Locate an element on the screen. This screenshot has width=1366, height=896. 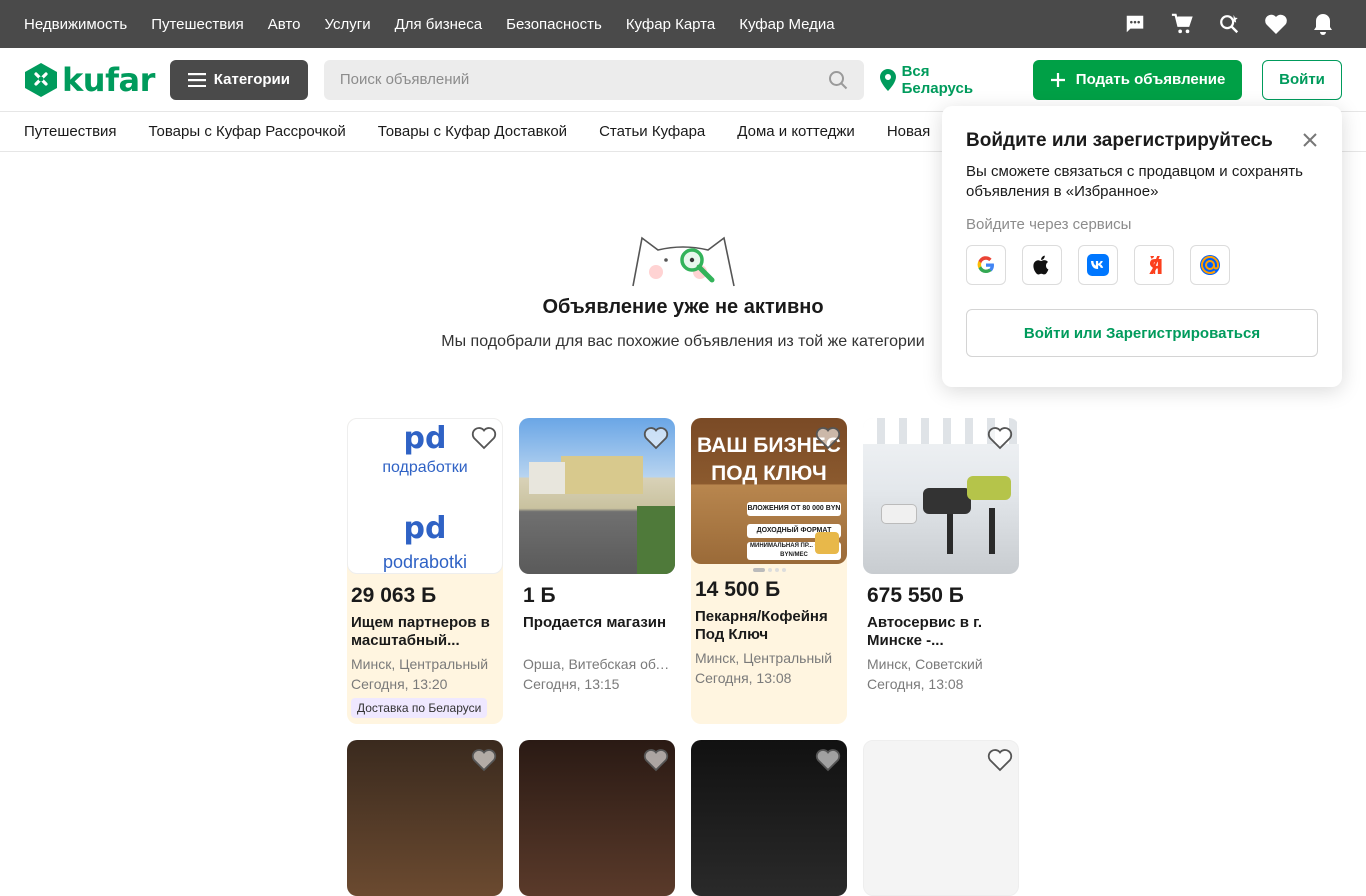
img-headline-2: ПОД КЛЮЧ is located at coordinates (769, 473).